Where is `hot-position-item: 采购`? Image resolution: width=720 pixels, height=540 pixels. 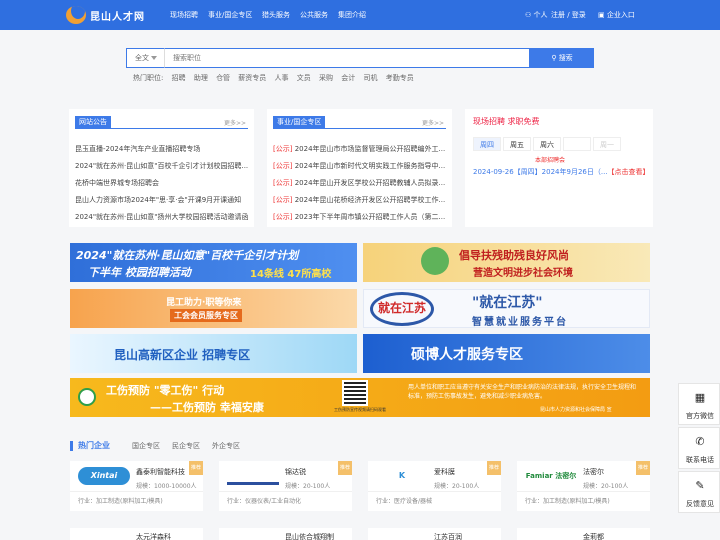
hot-position-item: 采购 is located at coordinates (326, 78).